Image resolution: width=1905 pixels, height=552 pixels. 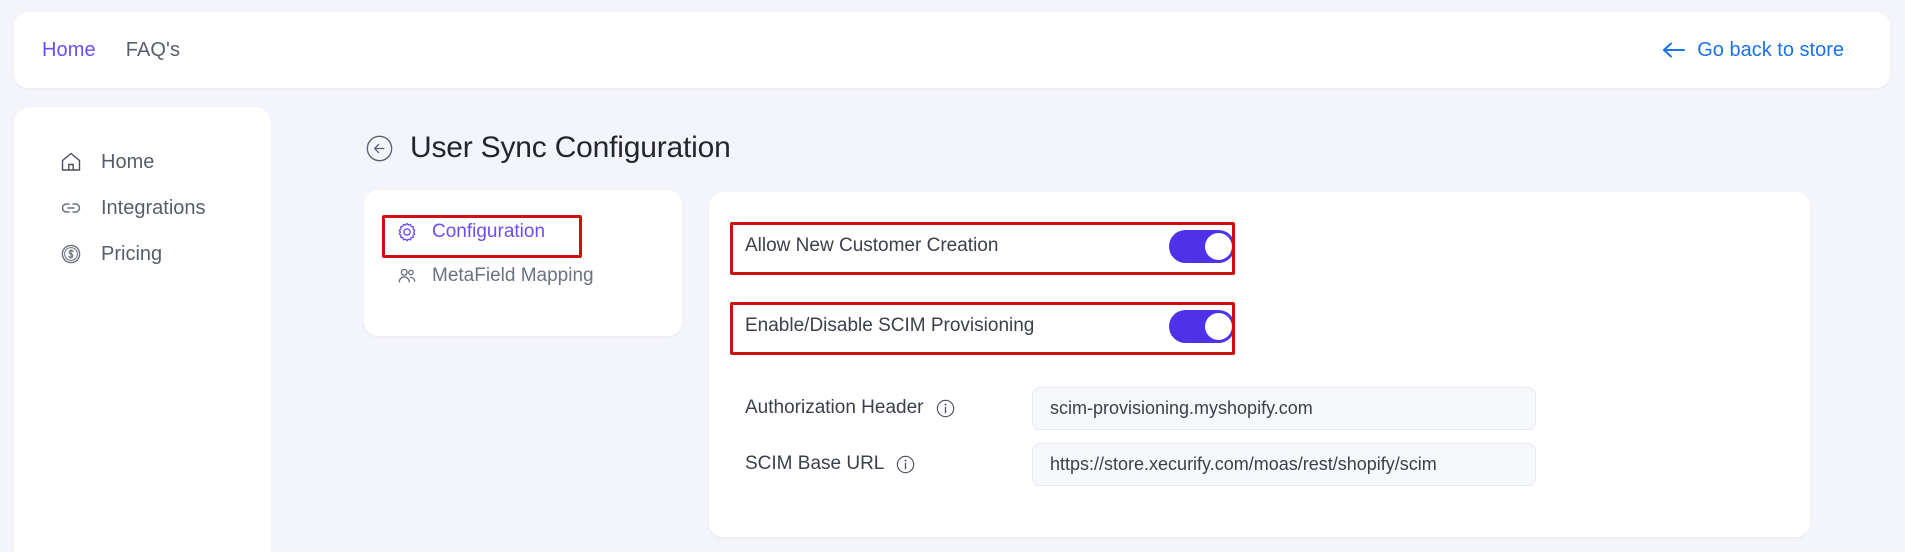 What do you see at coordinates (407, 232) in the screenshot?
I see `gear-icon` at bounding box center [407, 232].